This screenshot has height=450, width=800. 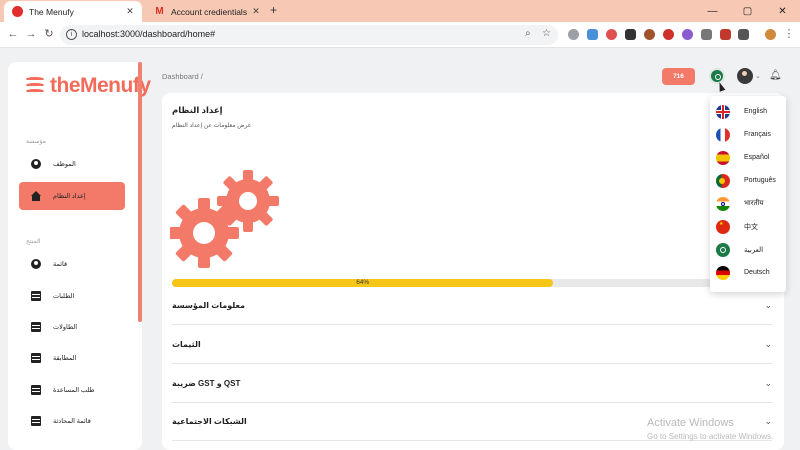 What do you see at coordinates (723, 226) in the screenshot?
I see `china-flag-icon: ★` at bounding box center [723, 226].